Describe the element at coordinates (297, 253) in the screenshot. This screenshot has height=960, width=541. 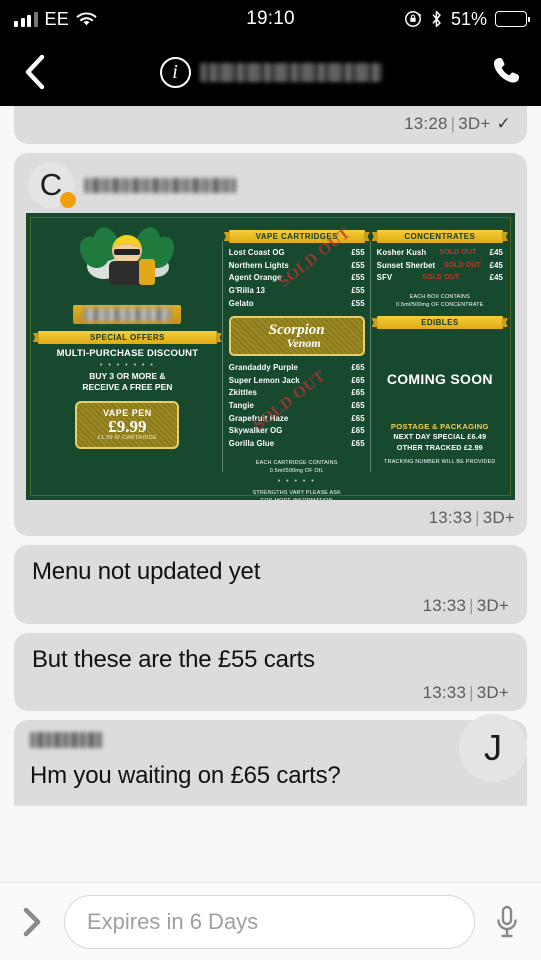
I see `menu-item: Lost Coast OG £55` at that location.